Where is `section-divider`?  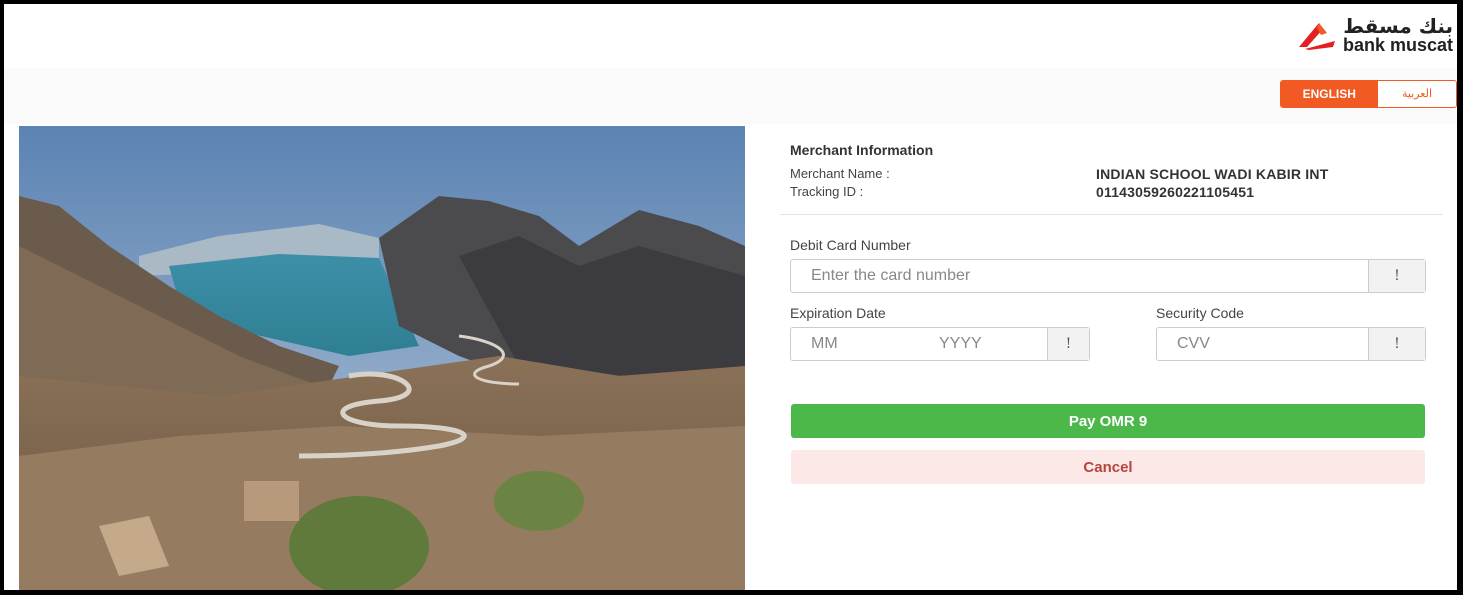
section-divider is located at coordinates (1111, 214).